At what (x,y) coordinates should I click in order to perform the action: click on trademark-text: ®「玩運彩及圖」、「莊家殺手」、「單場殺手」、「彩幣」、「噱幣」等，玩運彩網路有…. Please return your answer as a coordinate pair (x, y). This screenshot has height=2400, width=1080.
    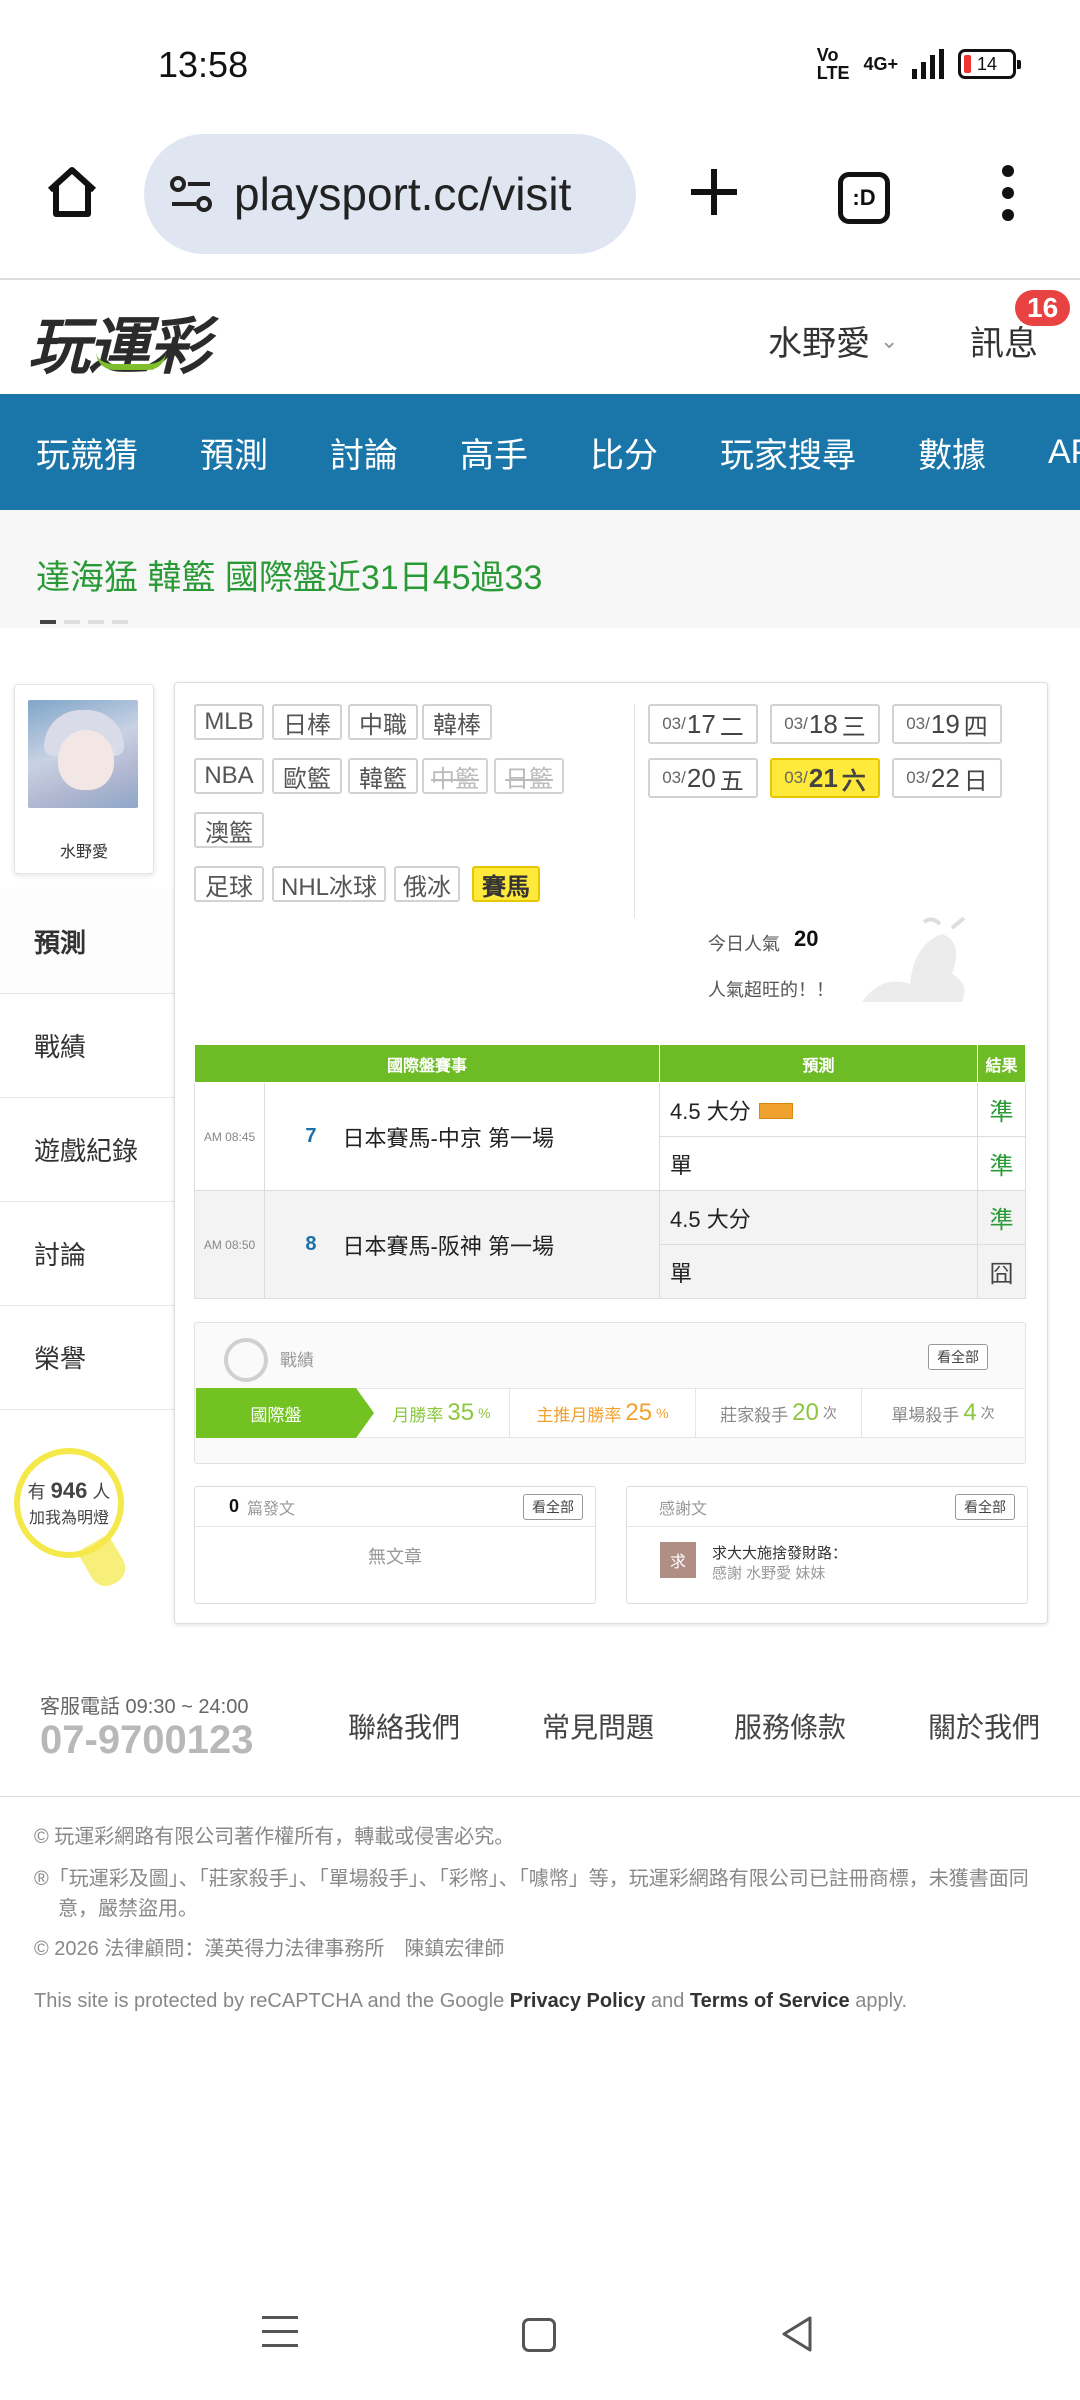
    Looking at the image, I should click on (531, 1894).